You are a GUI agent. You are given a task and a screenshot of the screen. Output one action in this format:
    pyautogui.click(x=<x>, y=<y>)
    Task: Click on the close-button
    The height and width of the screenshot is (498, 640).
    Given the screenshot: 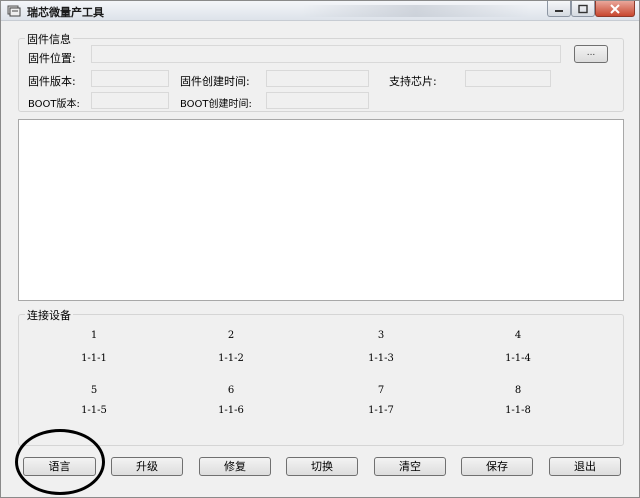 What is the action you would take?
    pyautogui.click(x=615, y=9)
    